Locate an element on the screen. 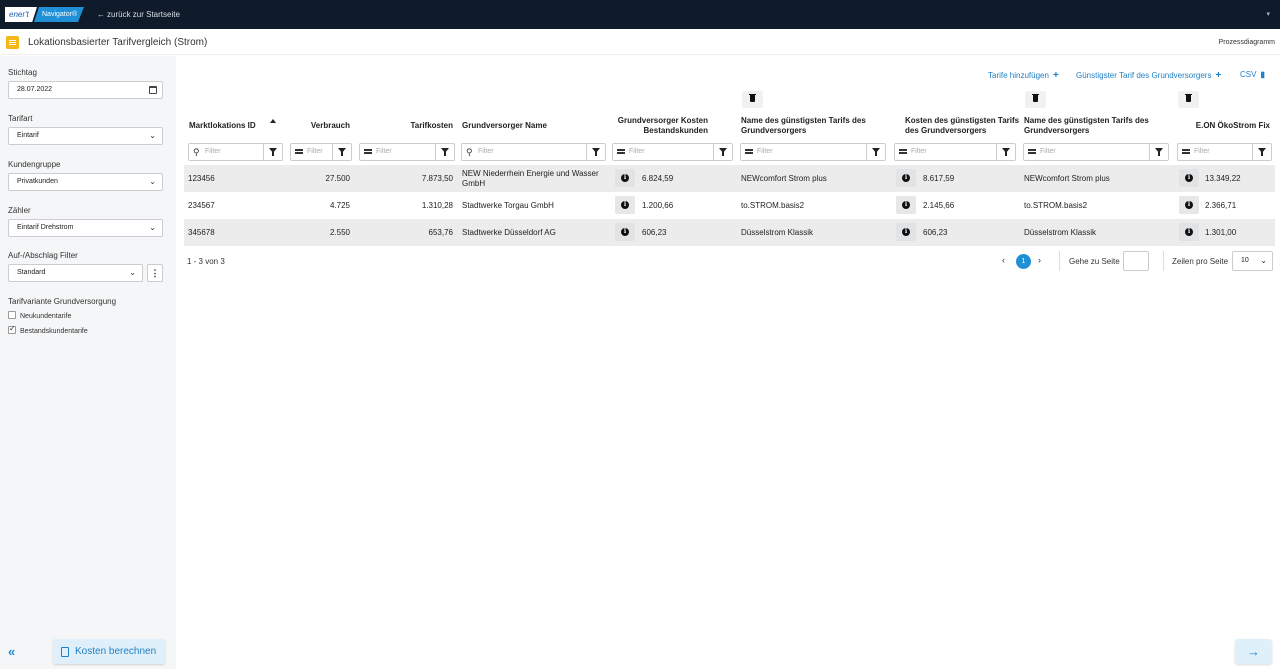  cell-name-guenstigster-tarif-2: to.STROM.basis2 is located at coordinates (1056, 205).